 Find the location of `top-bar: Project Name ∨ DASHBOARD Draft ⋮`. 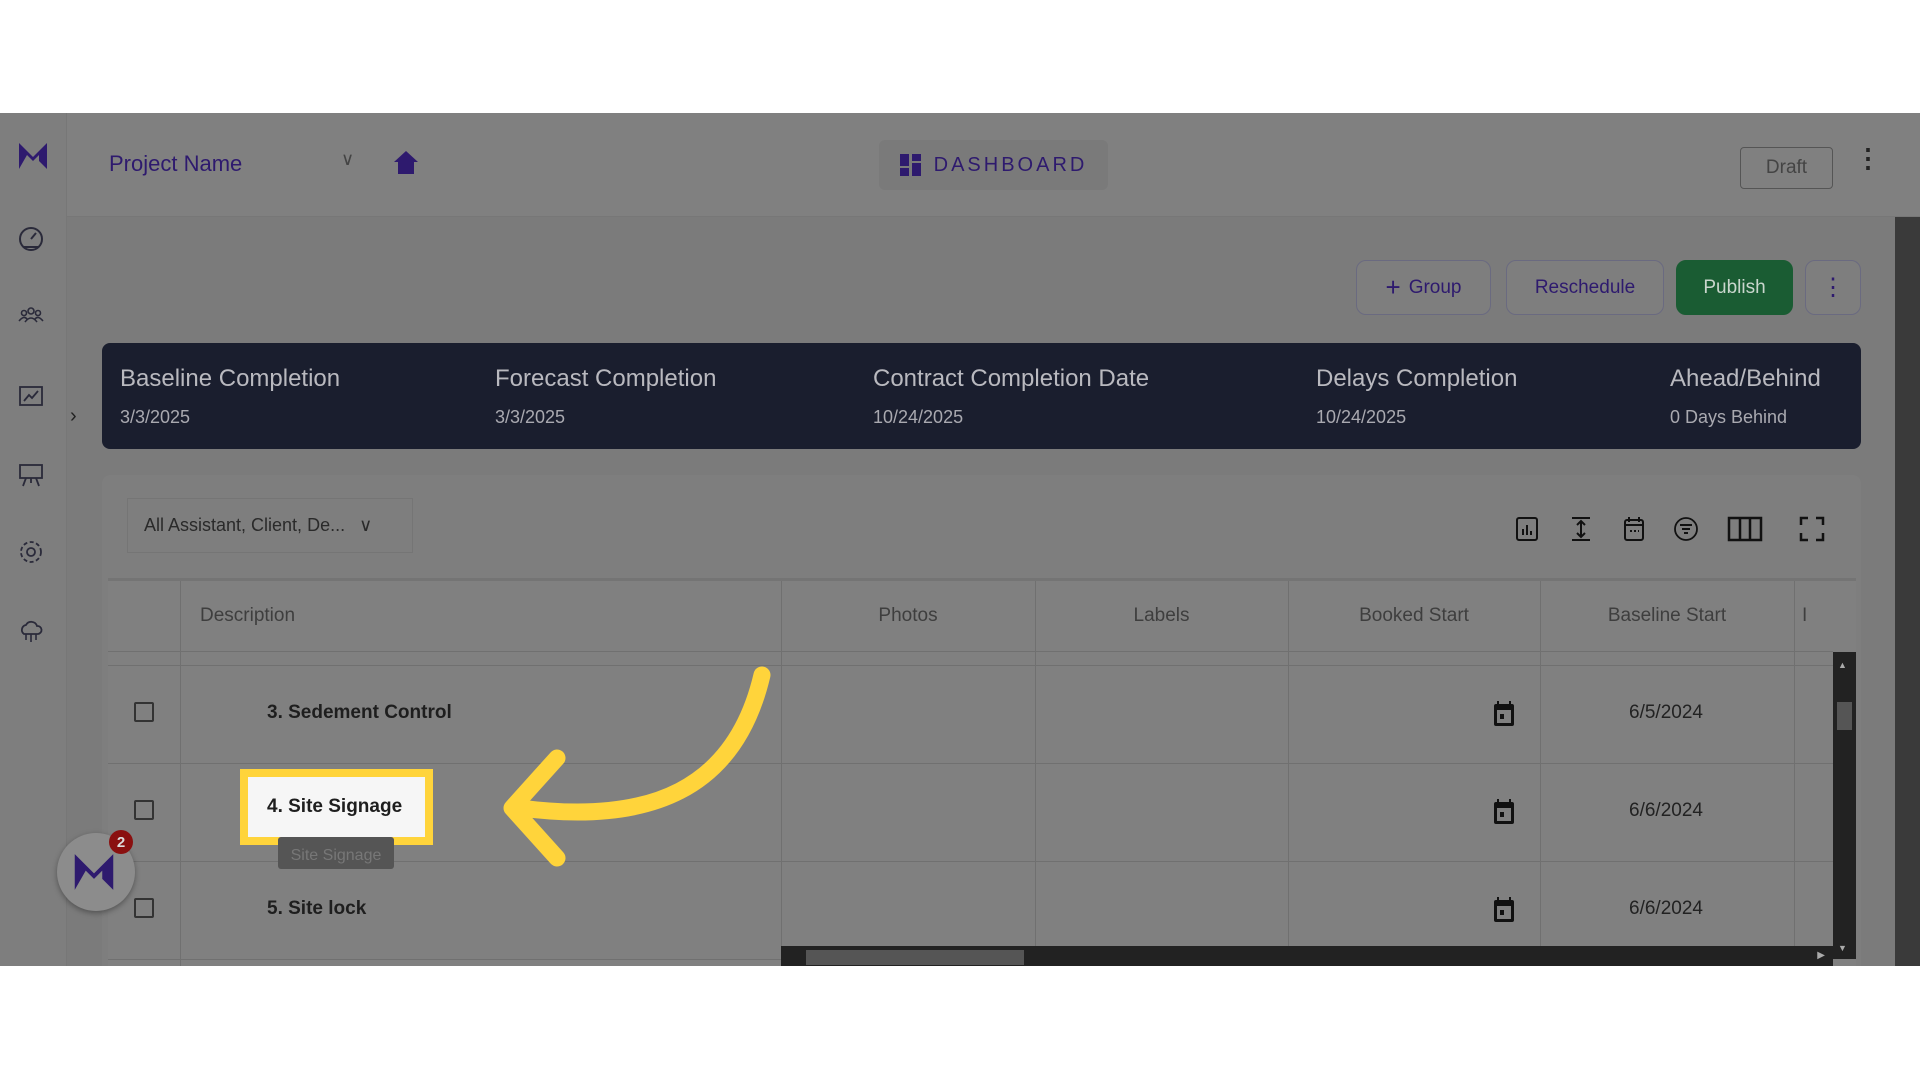

top-bar: Project Name ∨ DASHBOARD Draft ⋮ is located at coordinates (993, 165).